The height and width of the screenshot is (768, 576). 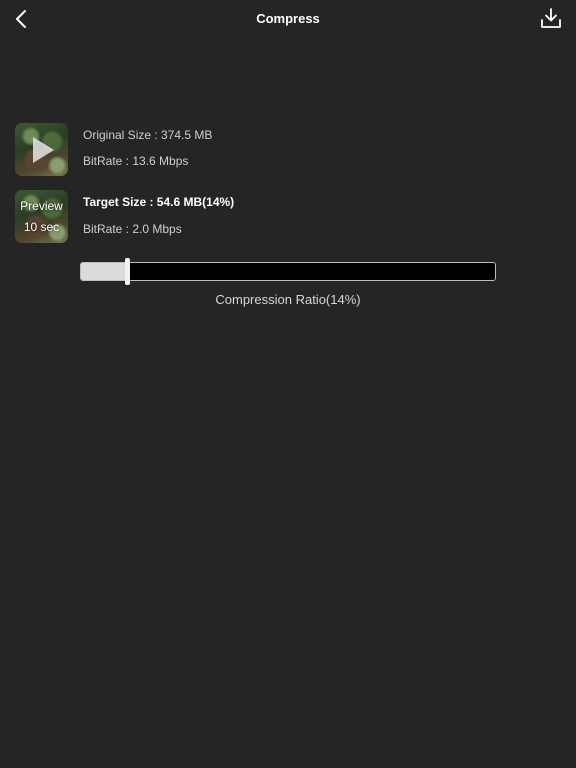 What do you see at coordinates (41, 205) in the screenshot?
I see `preview-label: Preview` at bounding box center [41, 205].